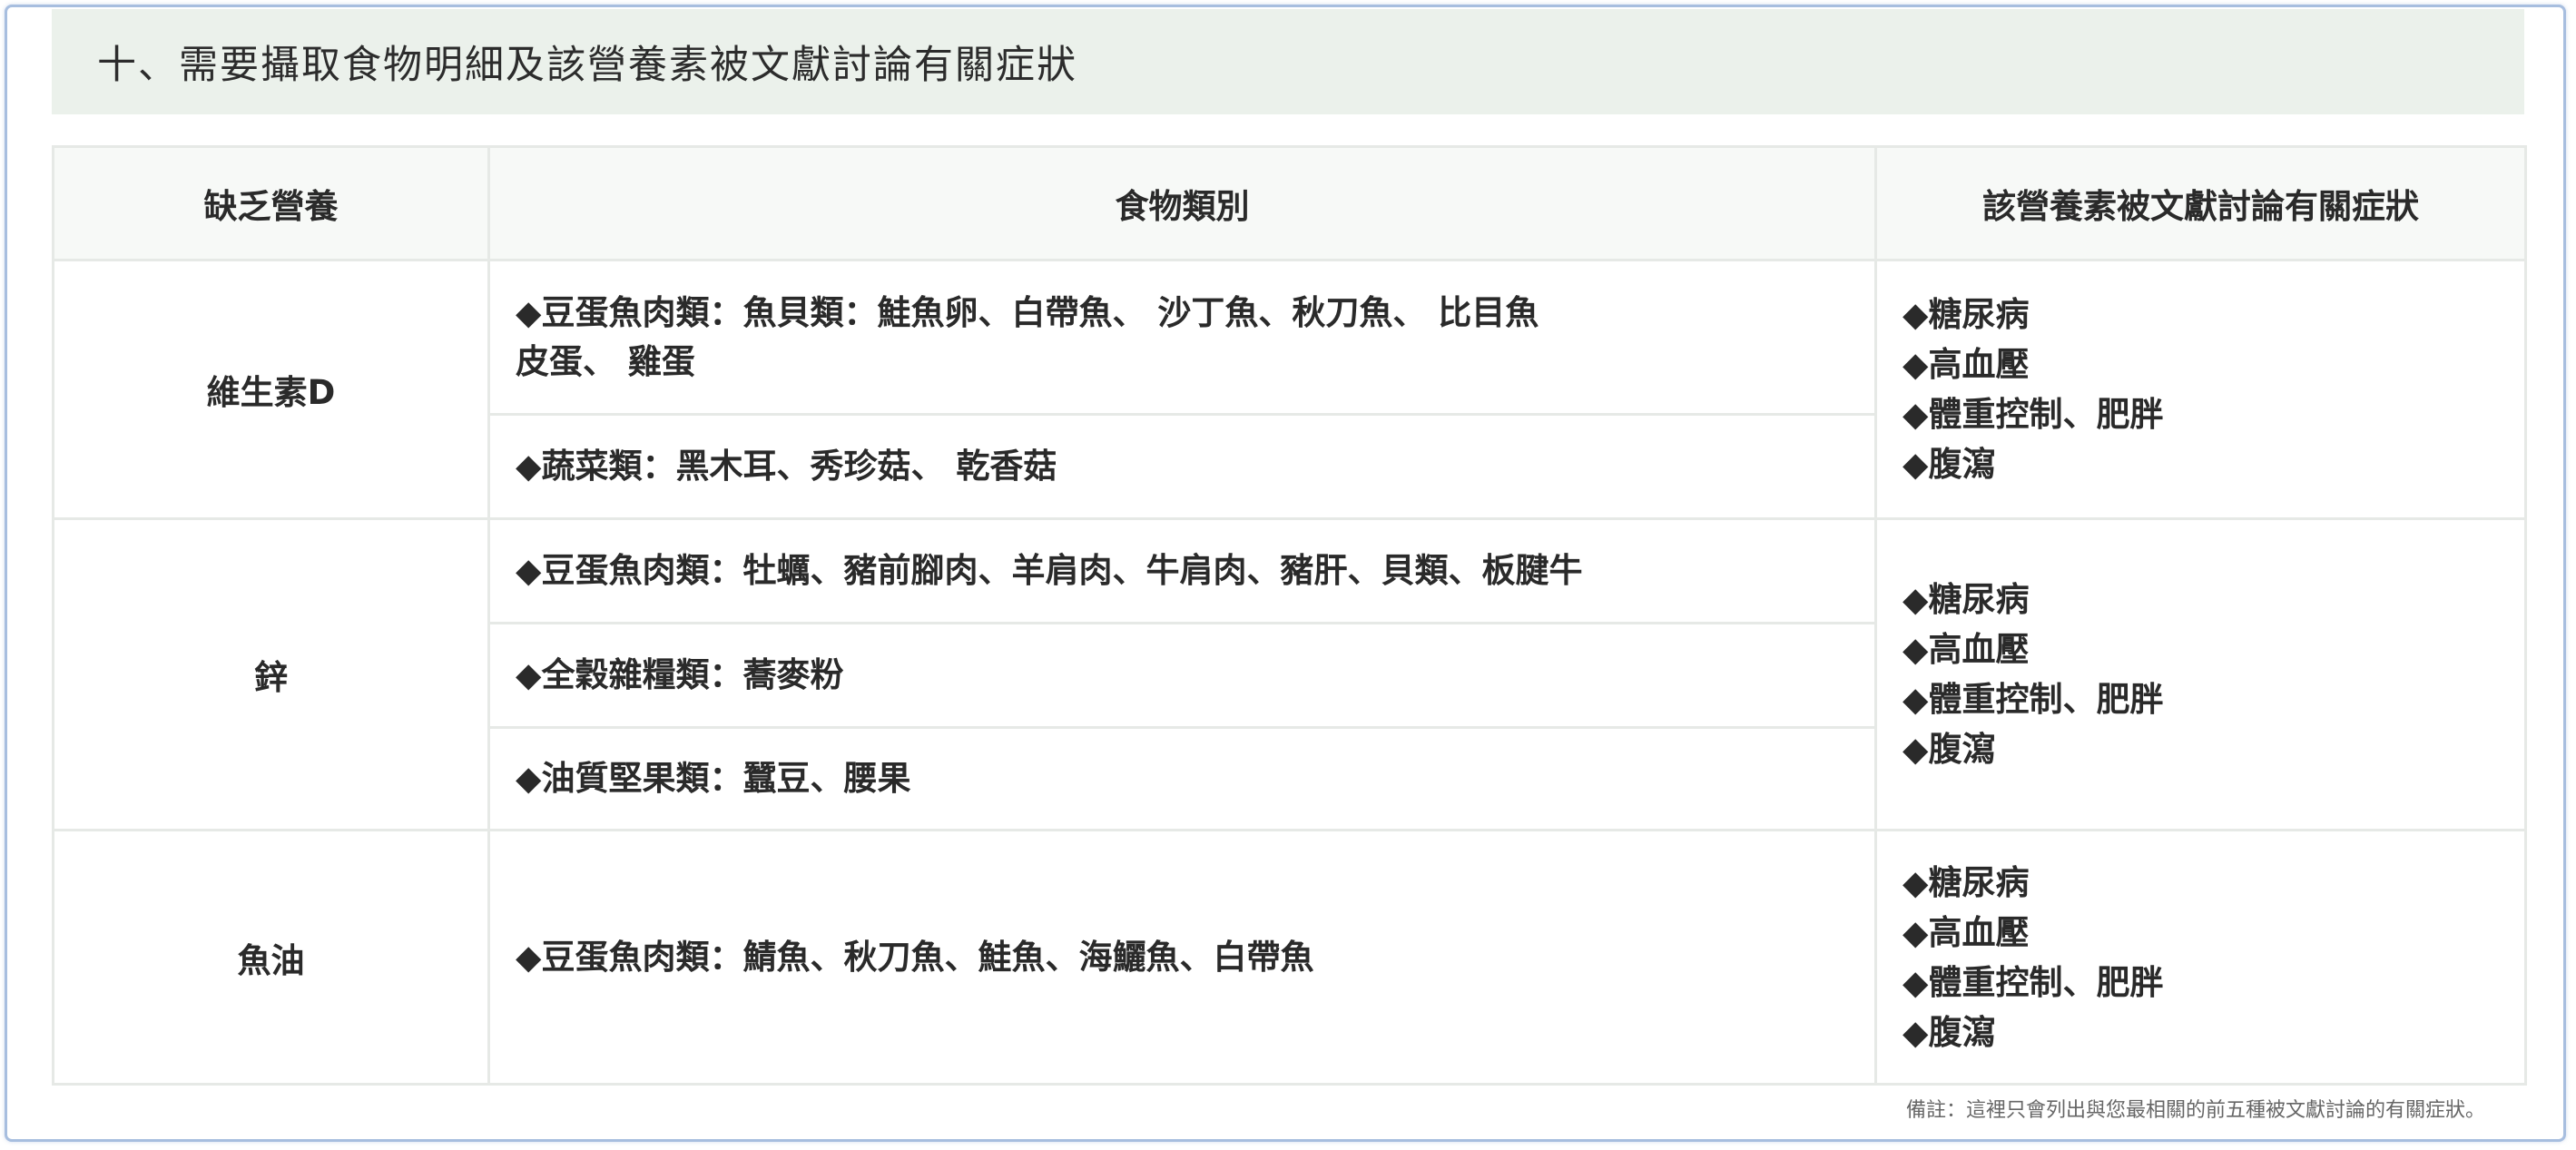 Image resolution: width=2576 pixels, height=1150 pixels. I want to click on food-line: ◆豆蛋魚肉類：魚貝類：鮭魚卵、白帶魚、 沙丁魚、秋刀魚、 比目魚, so click(1027, 312).